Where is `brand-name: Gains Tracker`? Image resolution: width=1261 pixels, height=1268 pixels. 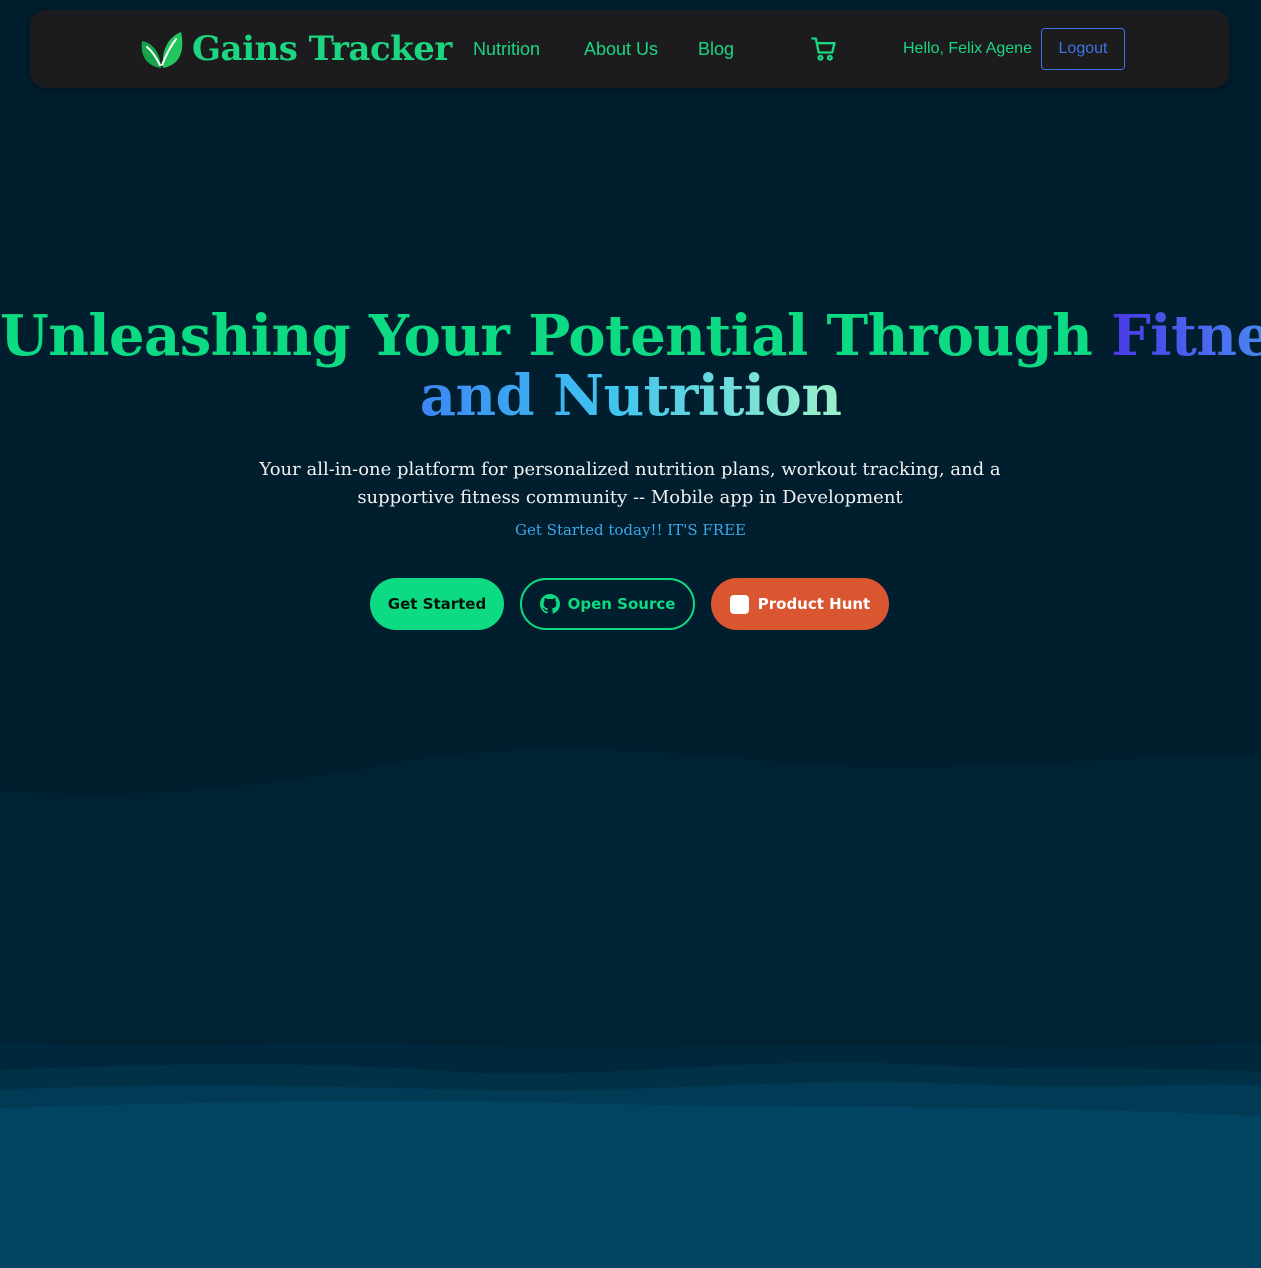
brand-name: Gains Tracker is located at coordinates (322, 49).